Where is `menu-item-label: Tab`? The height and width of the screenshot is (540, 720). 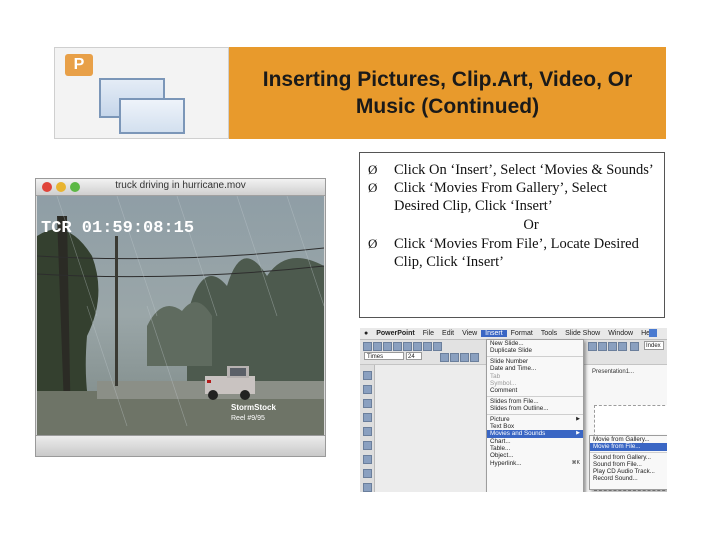 menu-item-label: Tab is located at coordinates (495, 376).